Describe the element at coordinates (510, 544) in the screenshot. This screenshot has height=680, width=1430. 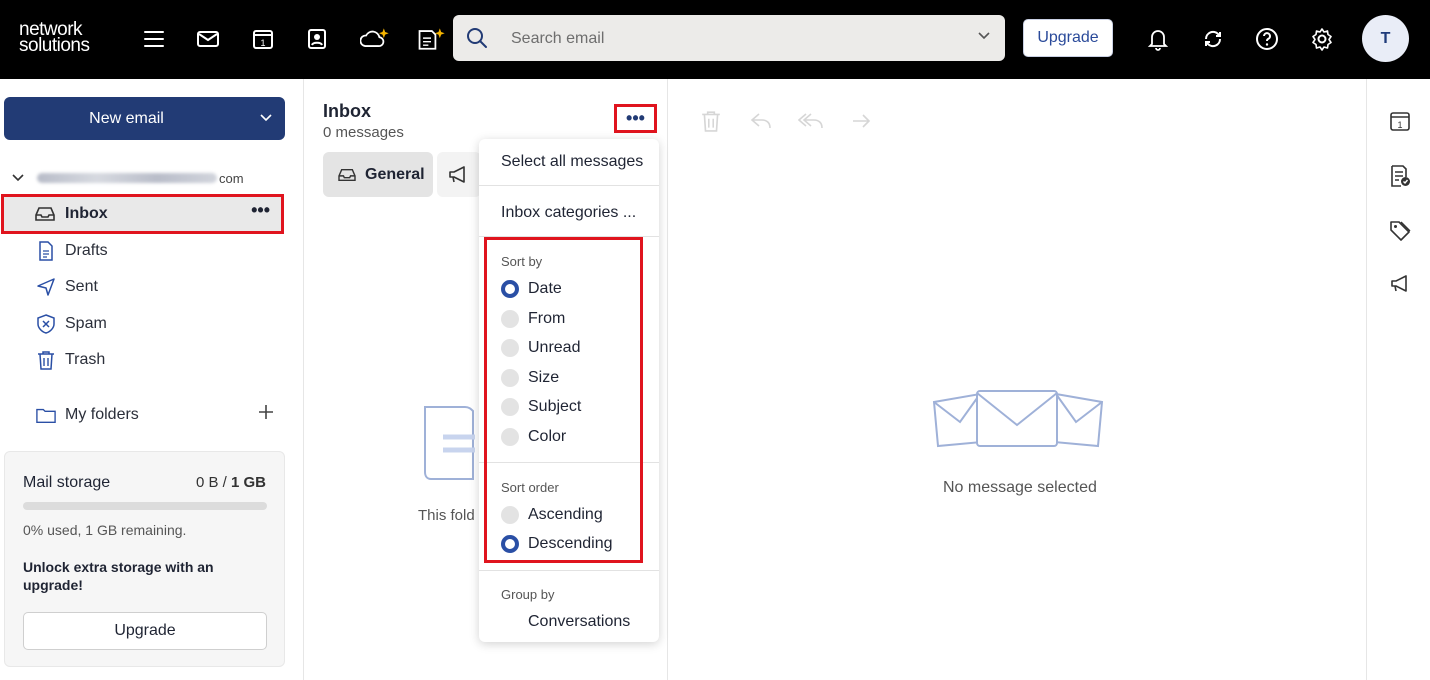
I see `radio-selected-icon` at that location.